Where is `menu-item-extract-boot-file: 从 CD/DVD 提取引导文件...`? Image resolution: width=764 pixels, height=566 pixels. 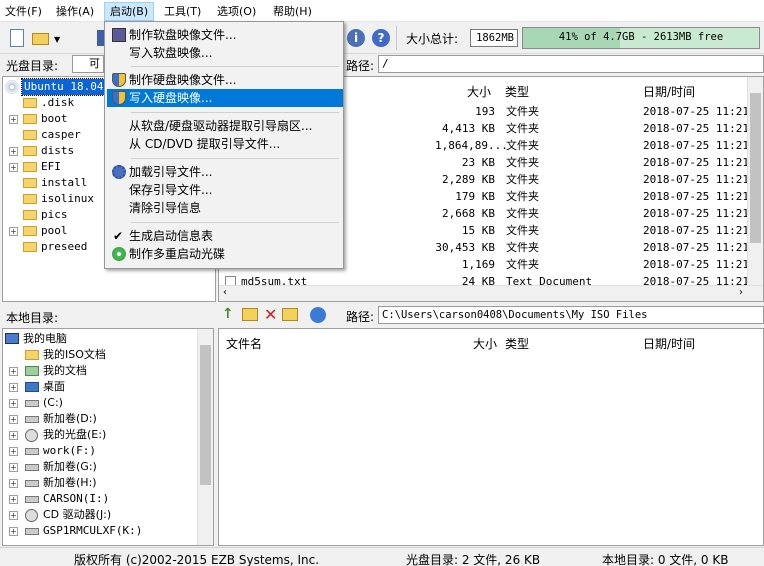
menu-item-extract-boot-file: 从 CD/DVD 提取引导文件... is located at coordinates (225, 144).